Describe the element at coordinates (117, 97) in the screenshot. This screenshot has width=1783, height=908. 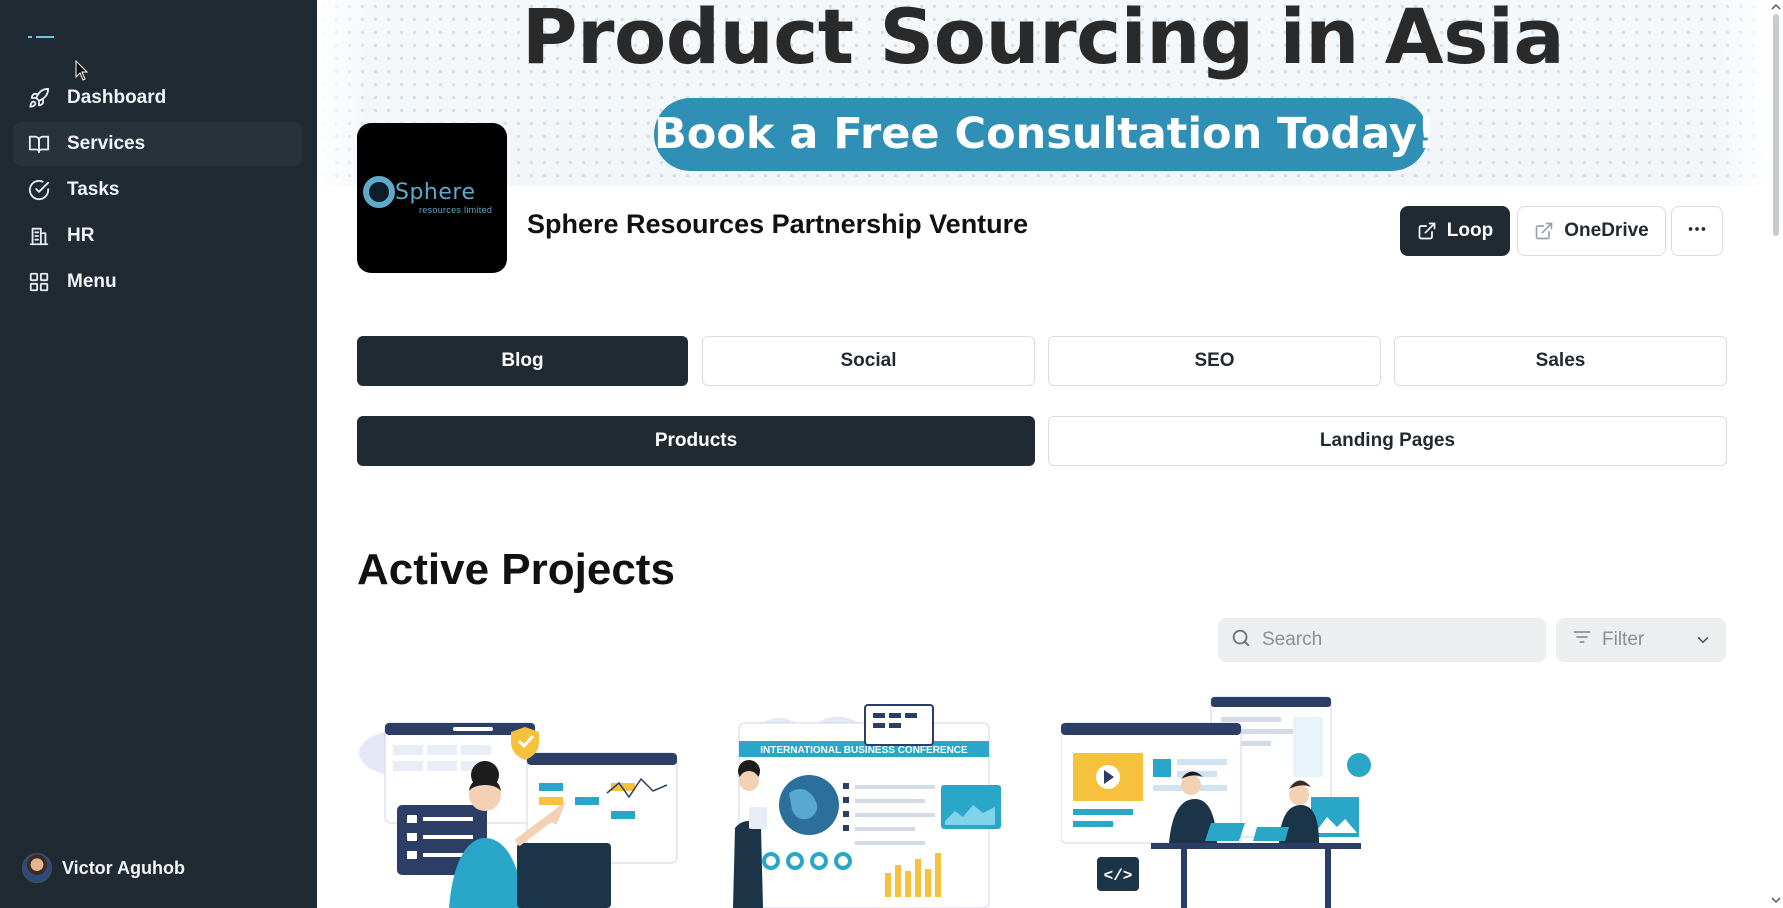
I see `sidebar-item-label: Dashboard` at that location.